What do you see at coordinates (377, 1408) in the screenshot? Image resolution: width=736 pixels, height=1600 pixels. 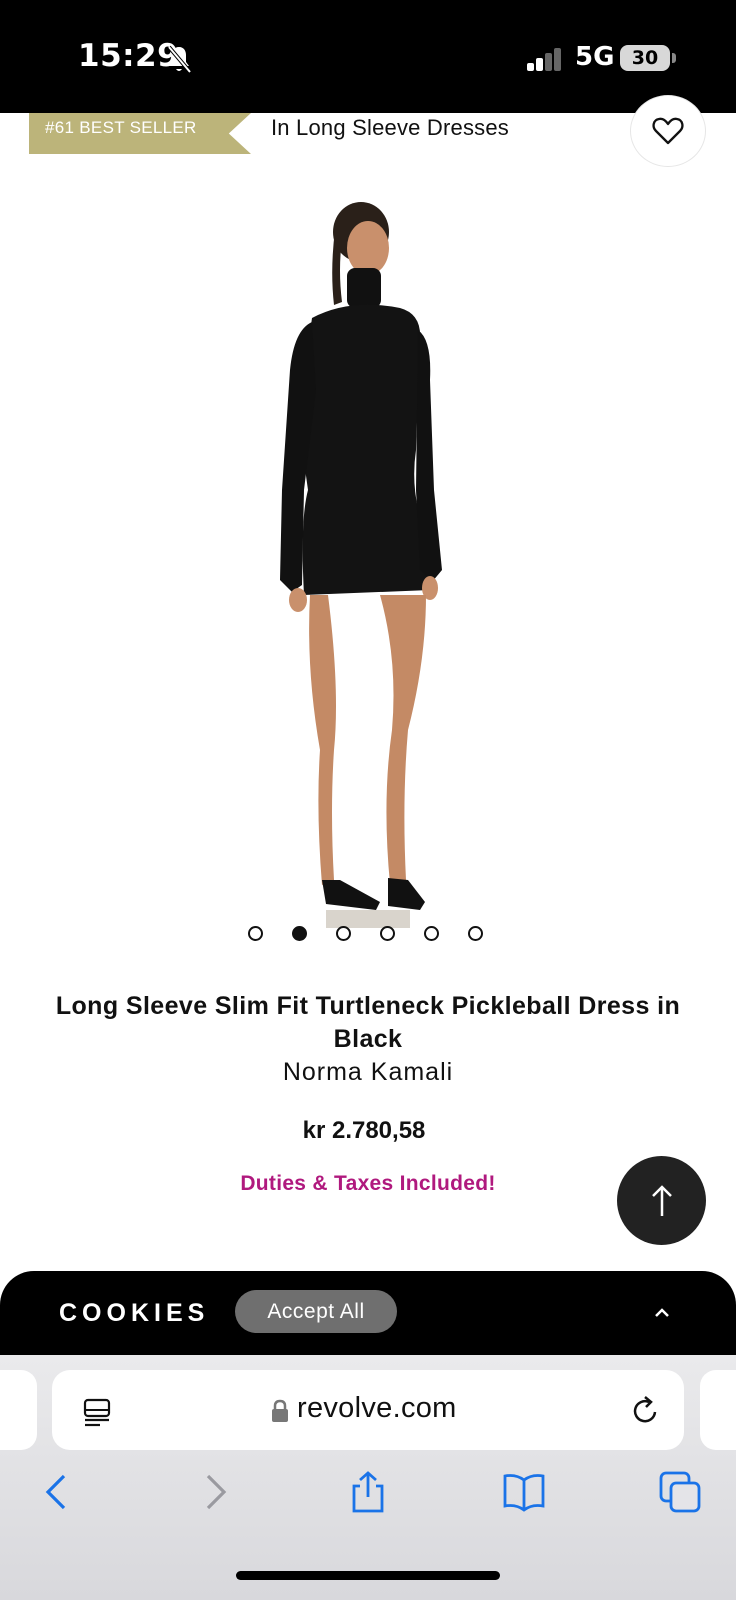 I see `url-text: revolve.com` at bounding box center [377, 1408].